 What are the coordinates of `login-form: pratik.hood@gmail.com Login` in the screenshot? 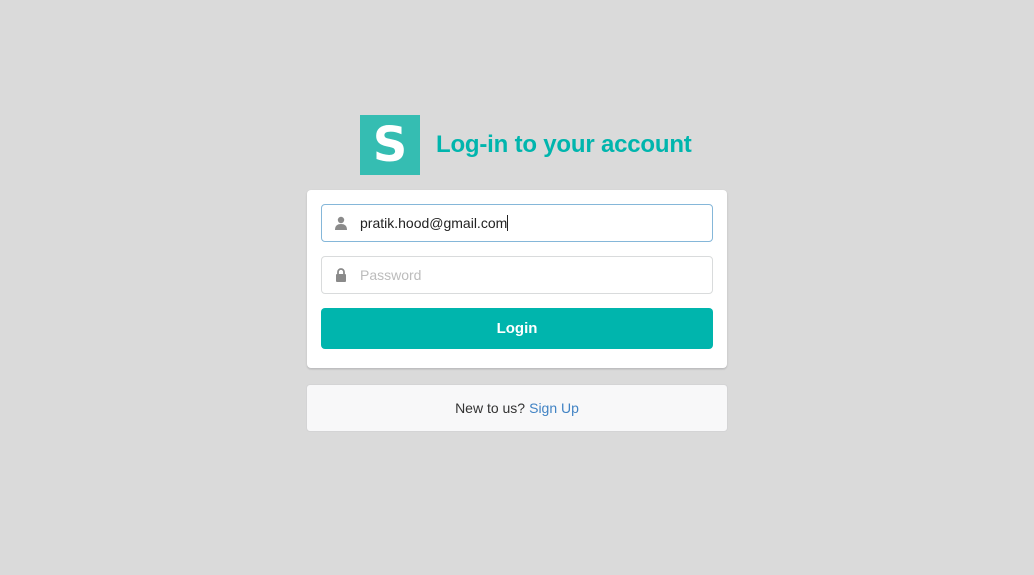 It's located at (517, 279).